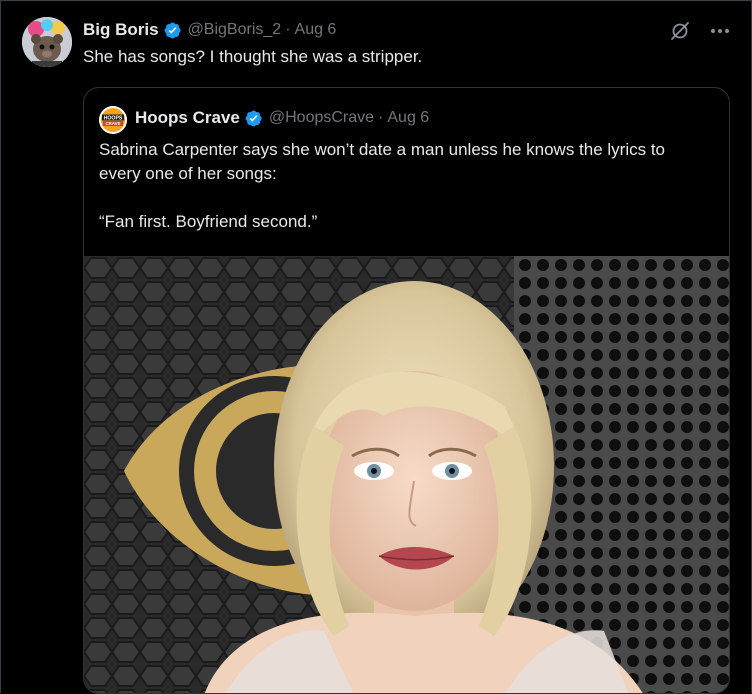  I want to click on author-name: Big Boris, so click(121, 30).